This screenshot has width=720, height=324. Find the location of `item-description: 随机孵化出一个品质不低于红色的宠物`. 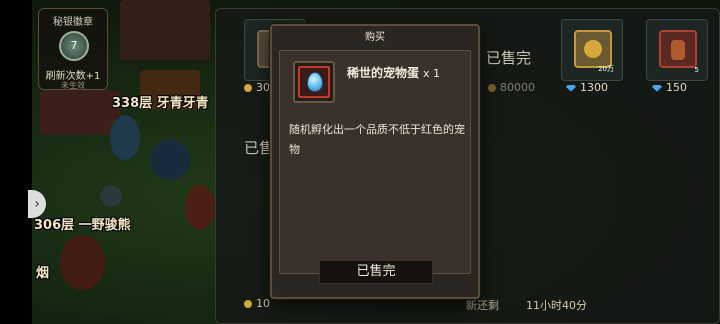

item-description: 随机孵化出一个品质不低于红色的宠物 is located at coordinates (377, 139).